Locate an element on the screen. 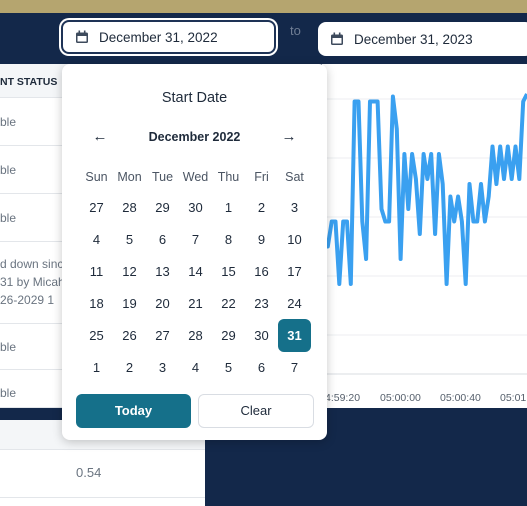 The height and width of the screenshot is (506, 527). calendar-day: 21 is located at coordinates (195, 303).